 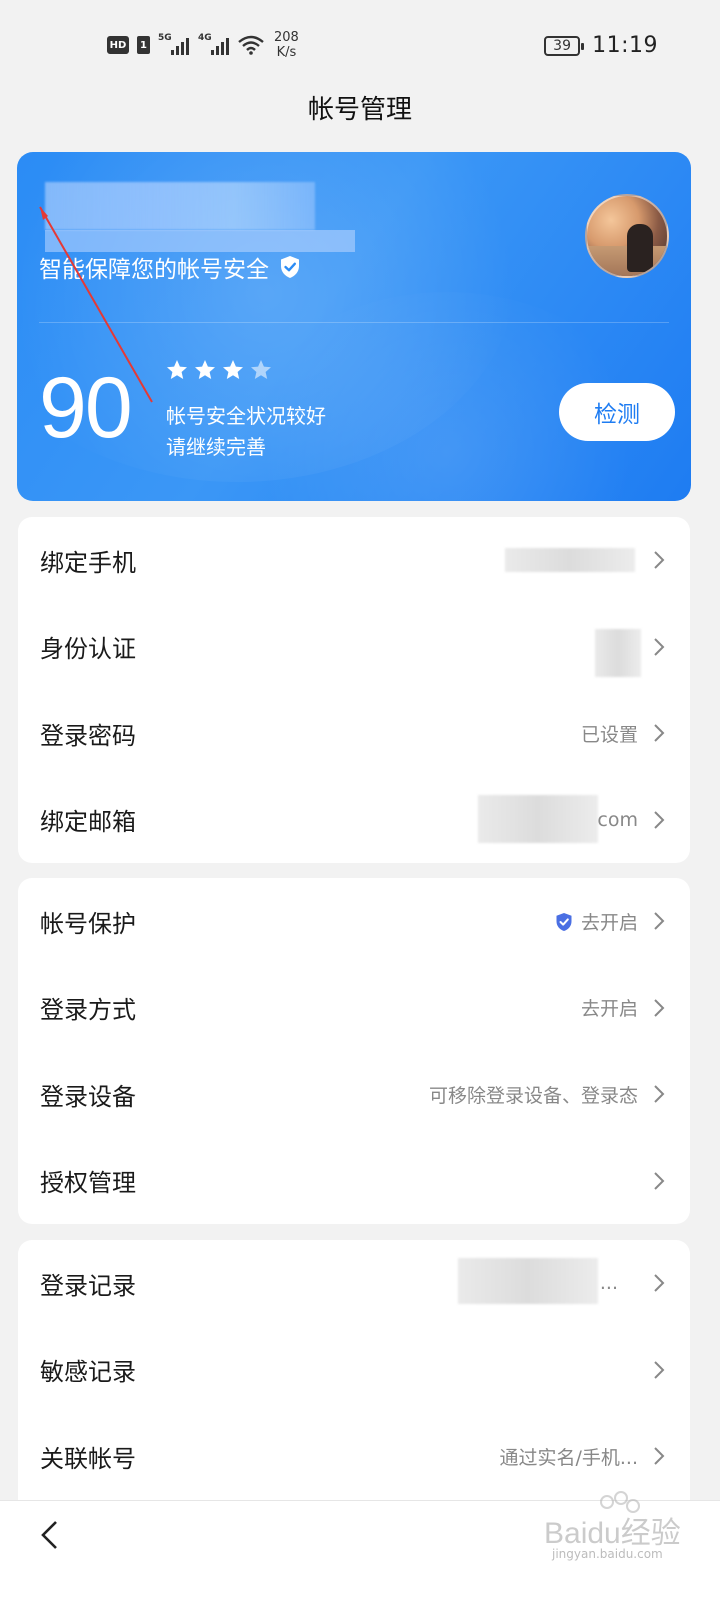 What do you see at coordinates (354, 322) in the screenshot?
I see `divider` at bounding box center [354, 322].